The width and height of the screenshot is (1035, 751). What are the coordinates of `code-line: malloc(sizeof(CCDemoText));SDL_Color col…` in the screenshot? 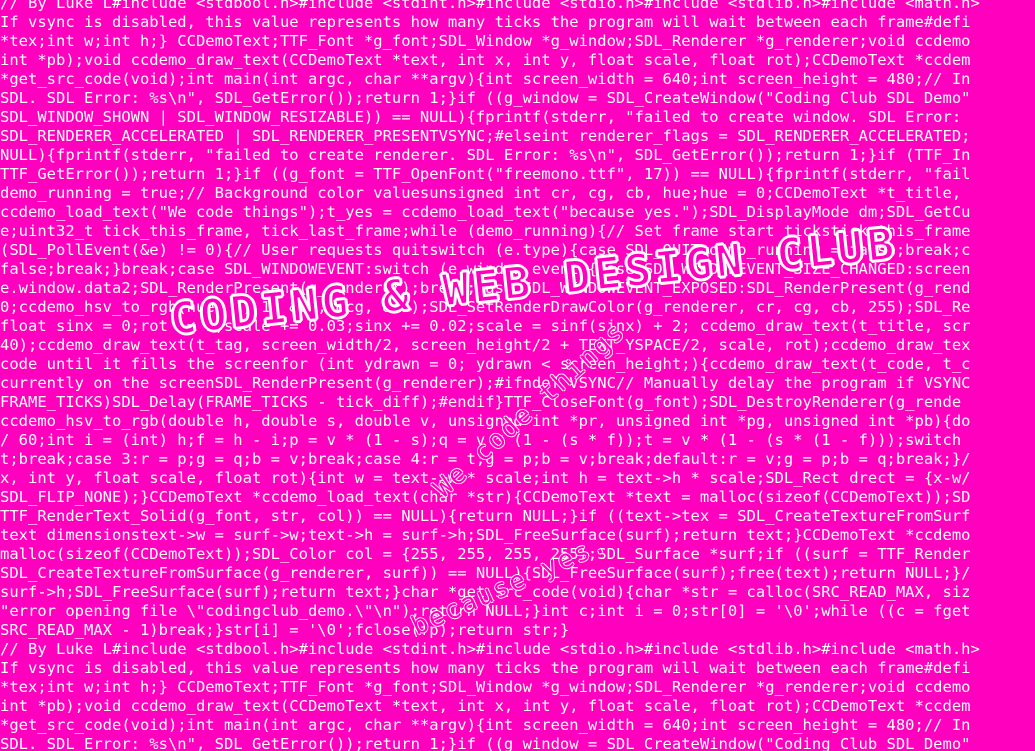 It's located at (485, 554).